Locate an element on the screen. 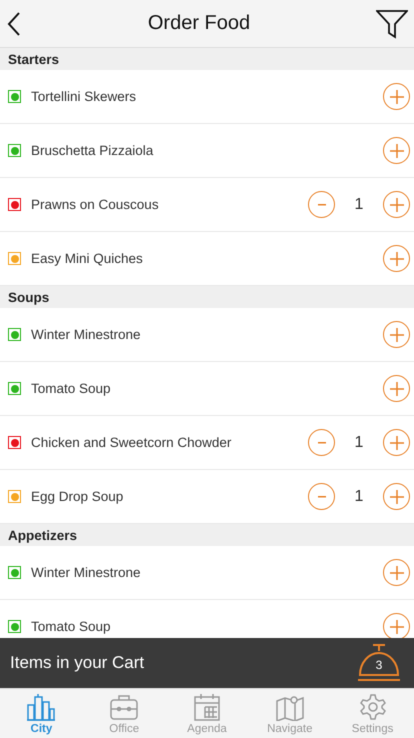 The height and width of the screenshot is (738, 414). service-bell-icon is located at coordinates (379, 663).